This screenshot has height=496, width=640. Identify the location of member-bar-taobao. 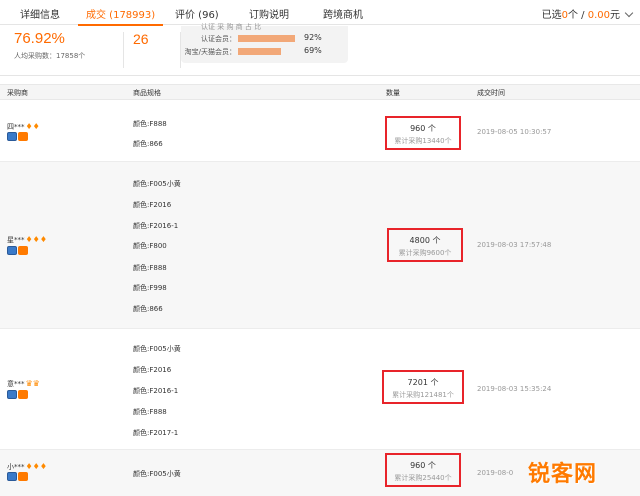
(259, 51).